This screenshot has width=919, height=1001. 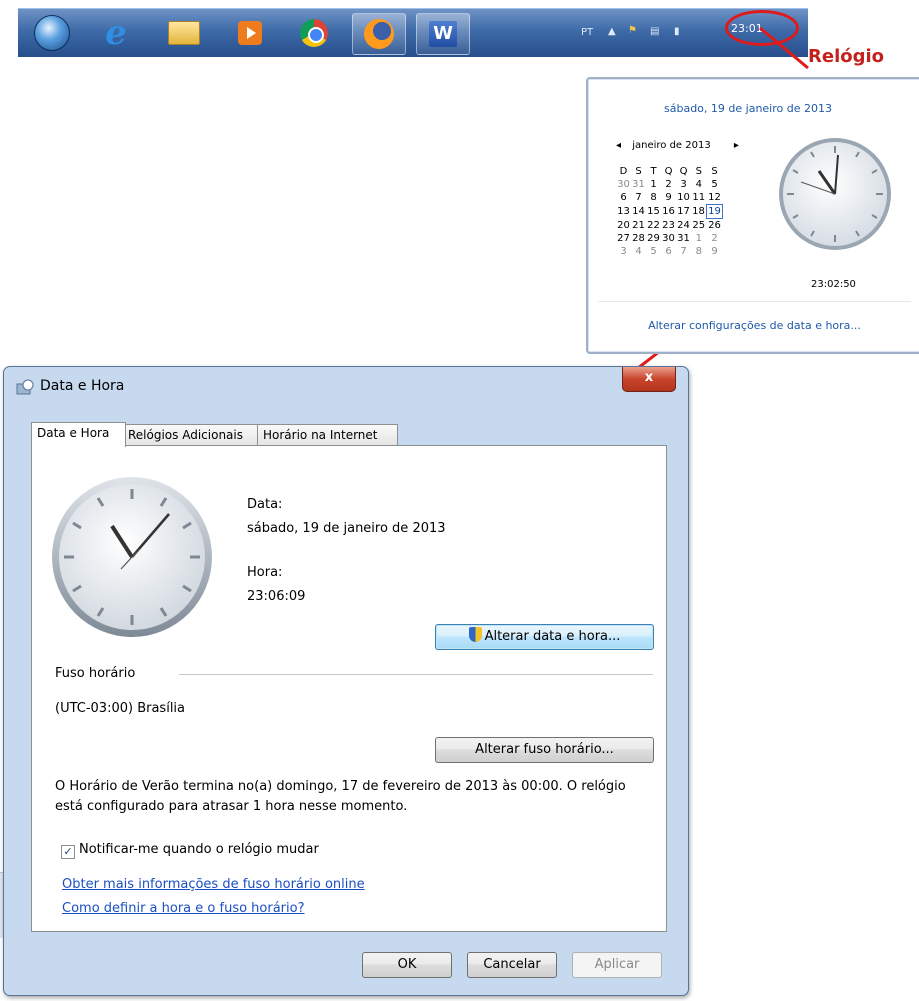 I want to click on calendar-day: 20, so click(x=623, y=226).